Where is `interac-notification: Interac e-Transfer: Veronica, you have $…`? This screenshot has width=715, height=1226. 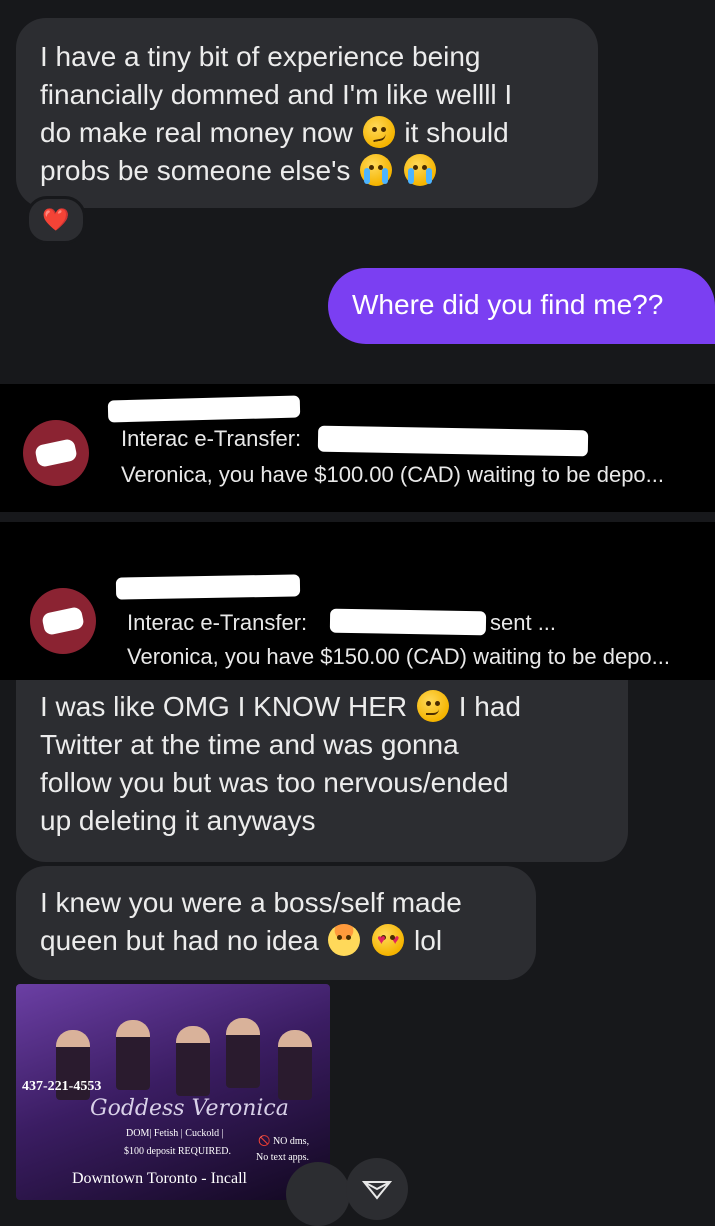
interac-notification: Interac e-Transfer: Veronica, you have $… is located at coordinates (357, 448).